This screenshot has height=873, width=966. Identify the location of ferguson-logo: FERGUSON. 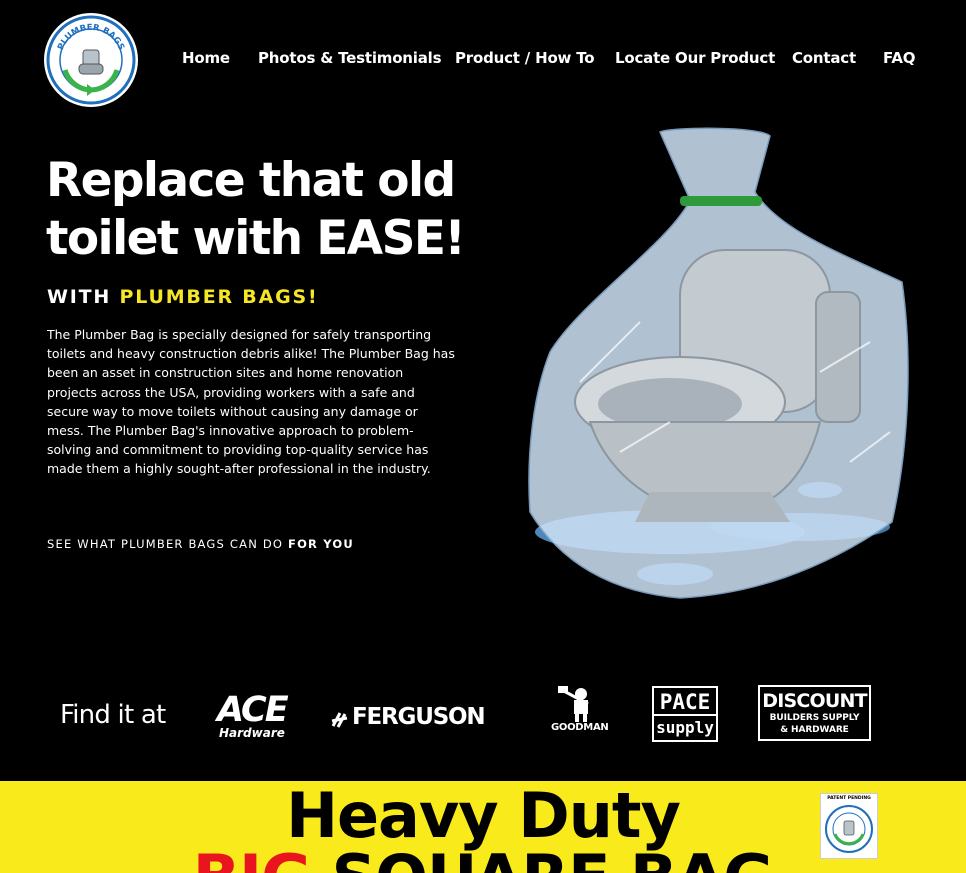
(420, 718).